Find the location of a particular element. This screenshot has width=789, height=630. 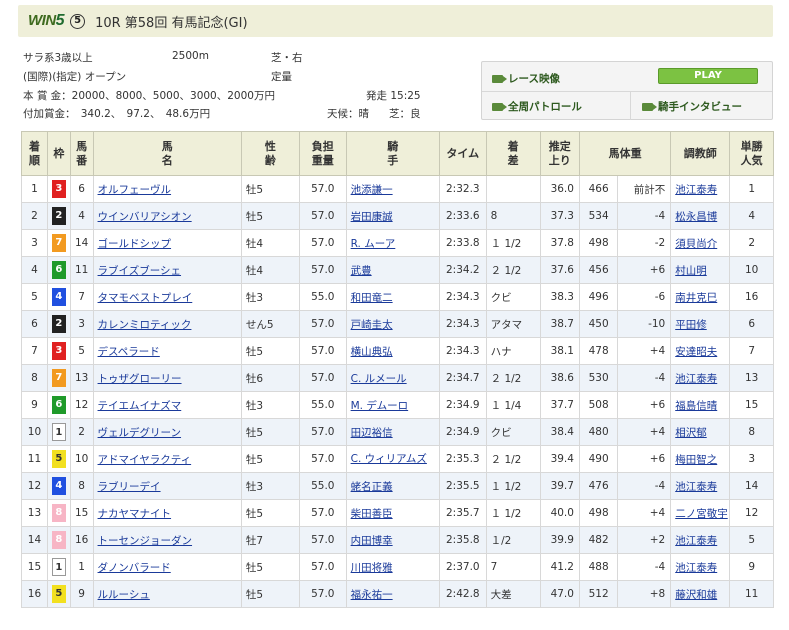

sex-cell: せん5 is located at coordinates (270, 324).